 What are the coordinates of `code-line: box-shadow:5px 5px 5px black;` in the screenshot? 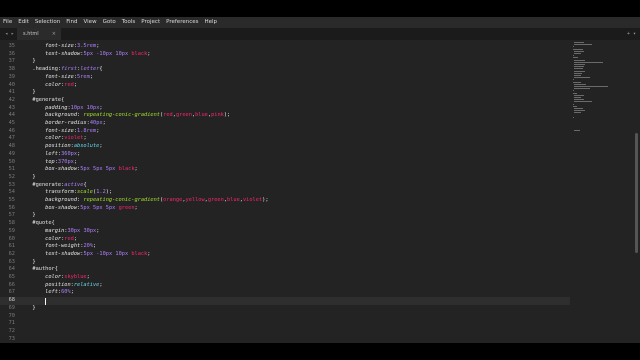 It's located at (82, 170).